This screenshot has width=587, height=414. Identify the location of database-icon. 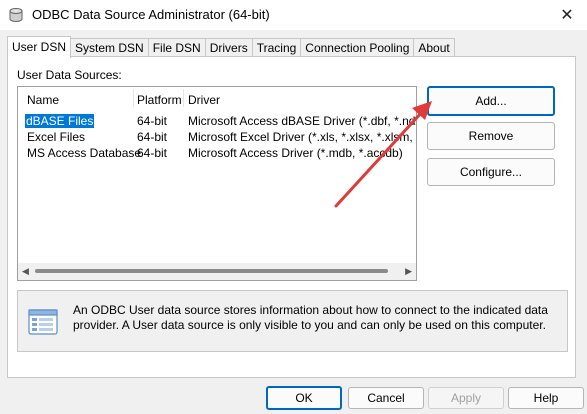
(16, 15).